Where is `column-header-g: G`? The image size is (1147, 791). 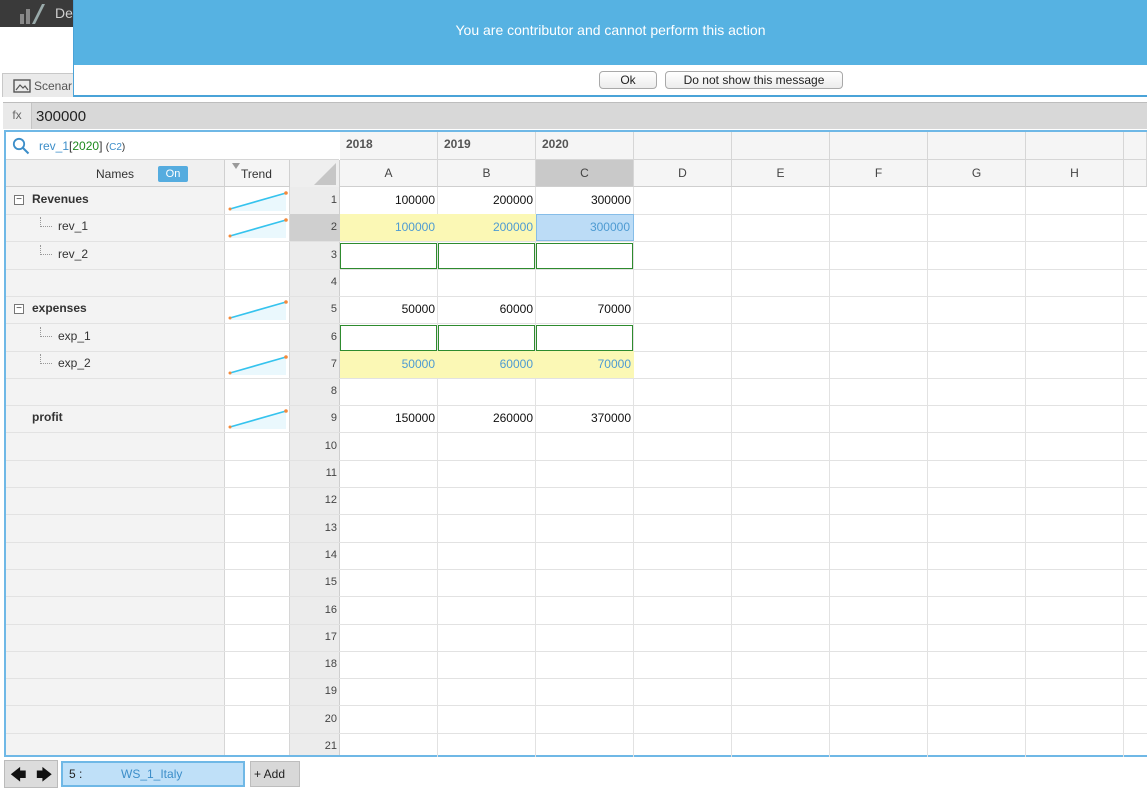
column-header-g: G is located at coordinates (977, 173).